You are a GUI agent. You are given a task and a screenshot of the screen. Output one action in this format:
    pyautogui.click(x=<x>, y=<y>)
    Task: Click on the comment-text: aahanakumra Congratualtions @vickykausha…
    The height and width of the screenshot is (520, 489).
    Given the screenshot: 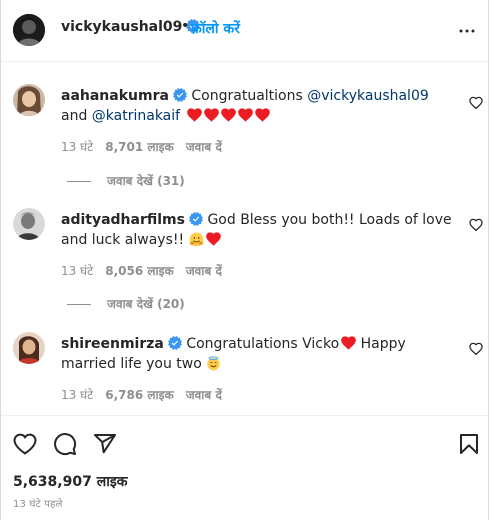 What is the action you would take?
    pyautogui.click(x=259, y=106)
    